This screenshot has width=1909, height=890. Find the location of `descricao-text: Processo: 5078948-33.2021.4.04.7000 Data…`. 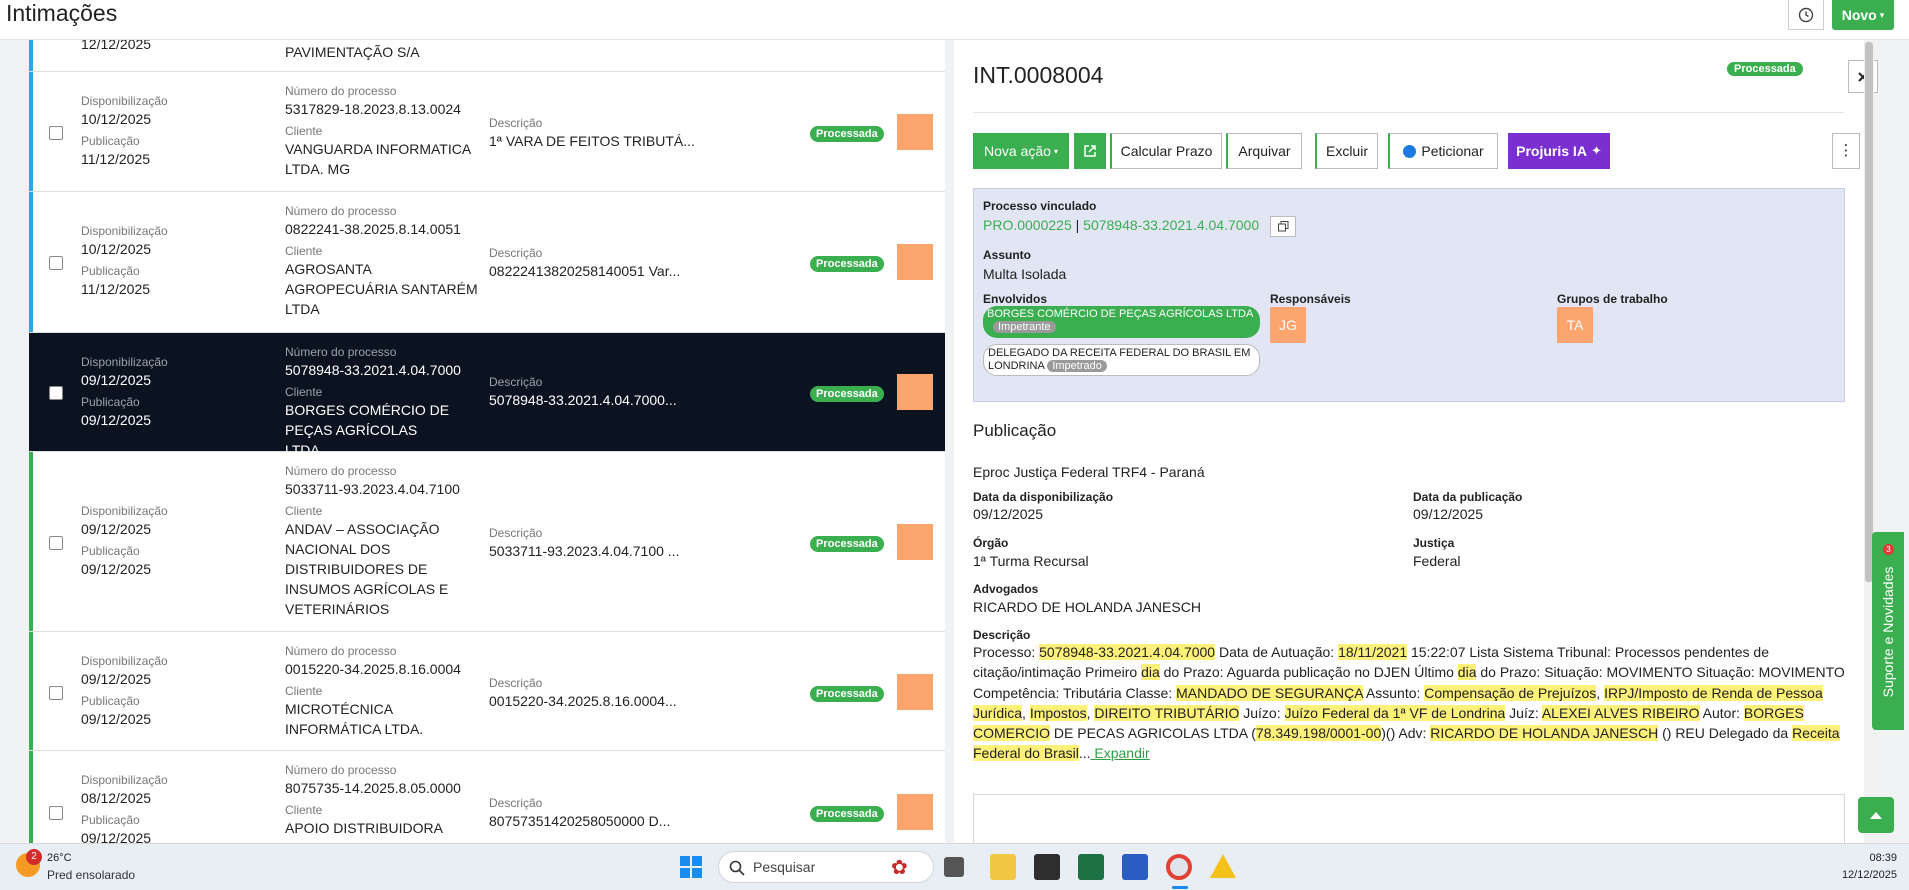

descricao-text: Processo: 5078948-33.2021.4.04.7000 Data… is located at coordinates (1410, 703).